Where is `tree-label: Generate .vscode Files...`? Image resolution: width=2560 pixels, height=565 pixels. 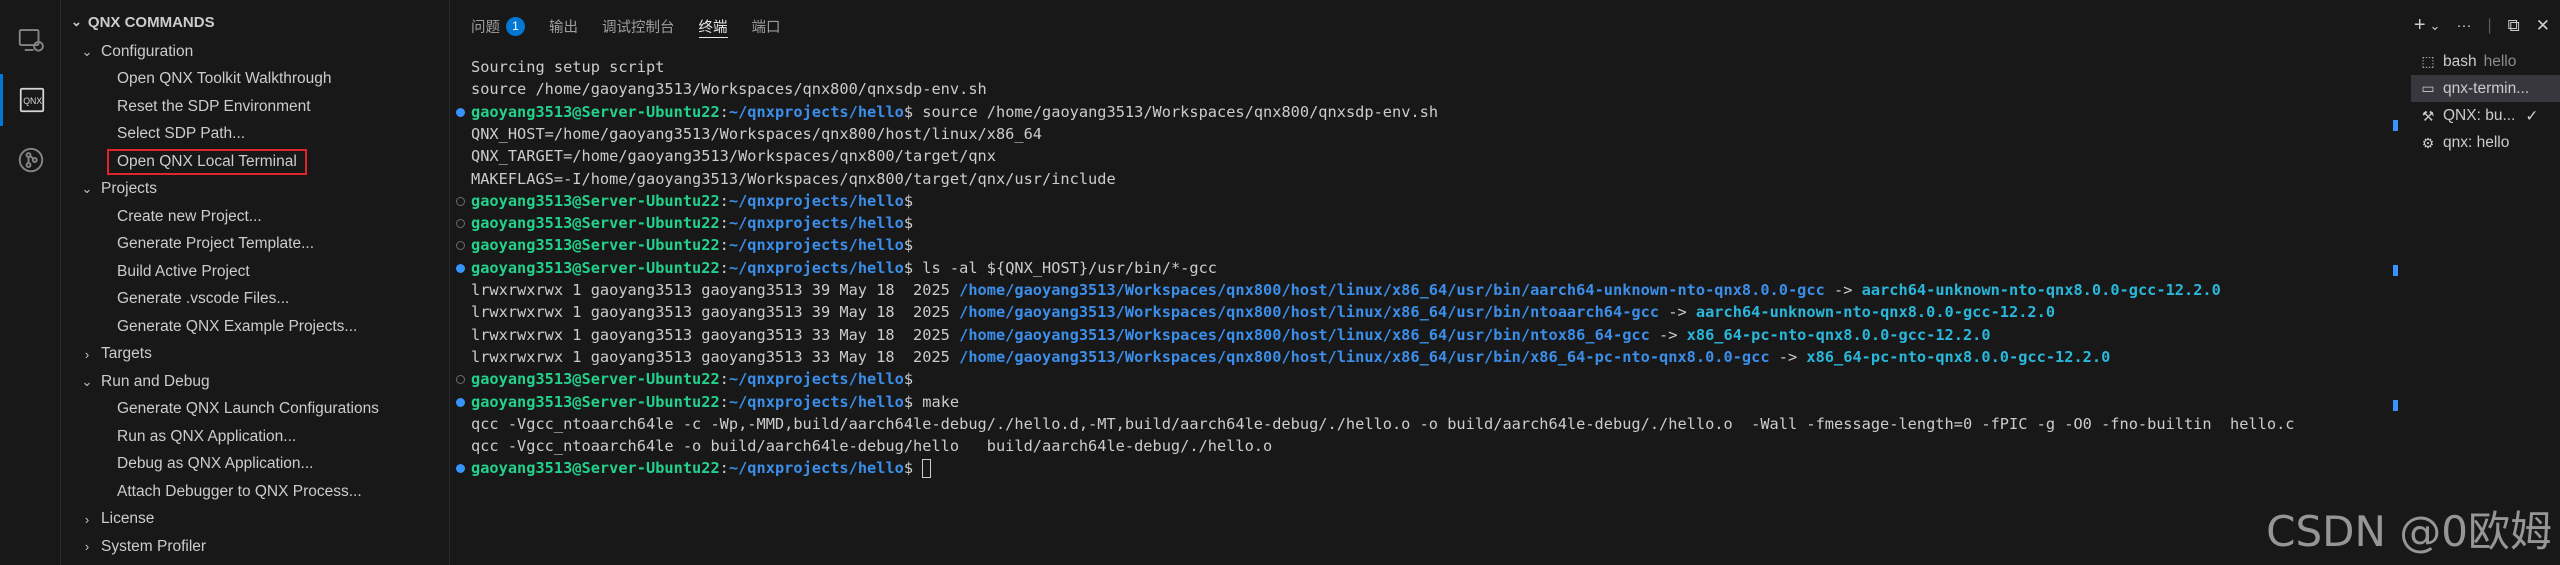 tree-label: Generate .vscode Files... is located at coordinates (203, 298).